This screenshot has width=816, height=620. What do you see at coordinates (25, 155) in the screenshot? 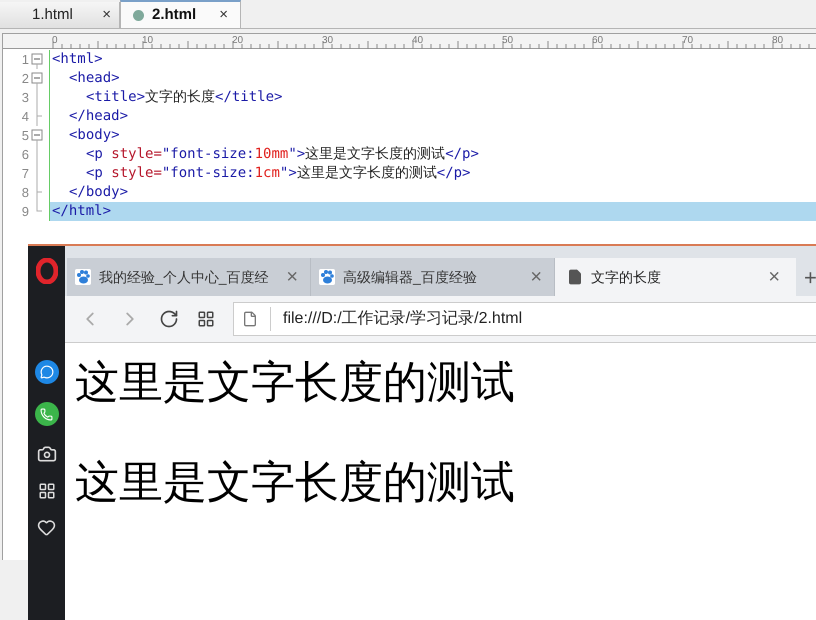
I see `line-number: 6` at bounding box center [25, 155].